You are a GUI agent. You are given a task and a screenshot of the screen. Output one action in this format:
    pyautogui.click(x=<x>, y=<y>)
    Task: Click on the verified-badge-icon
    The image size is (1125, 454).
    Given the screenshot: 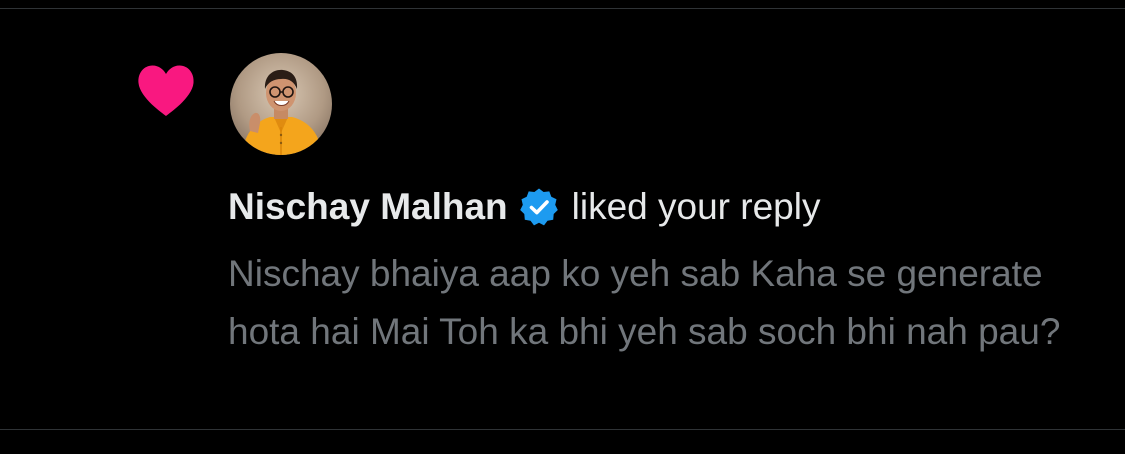 What is the action you would take?
    pyautogui.click(x=539, y=207)
    